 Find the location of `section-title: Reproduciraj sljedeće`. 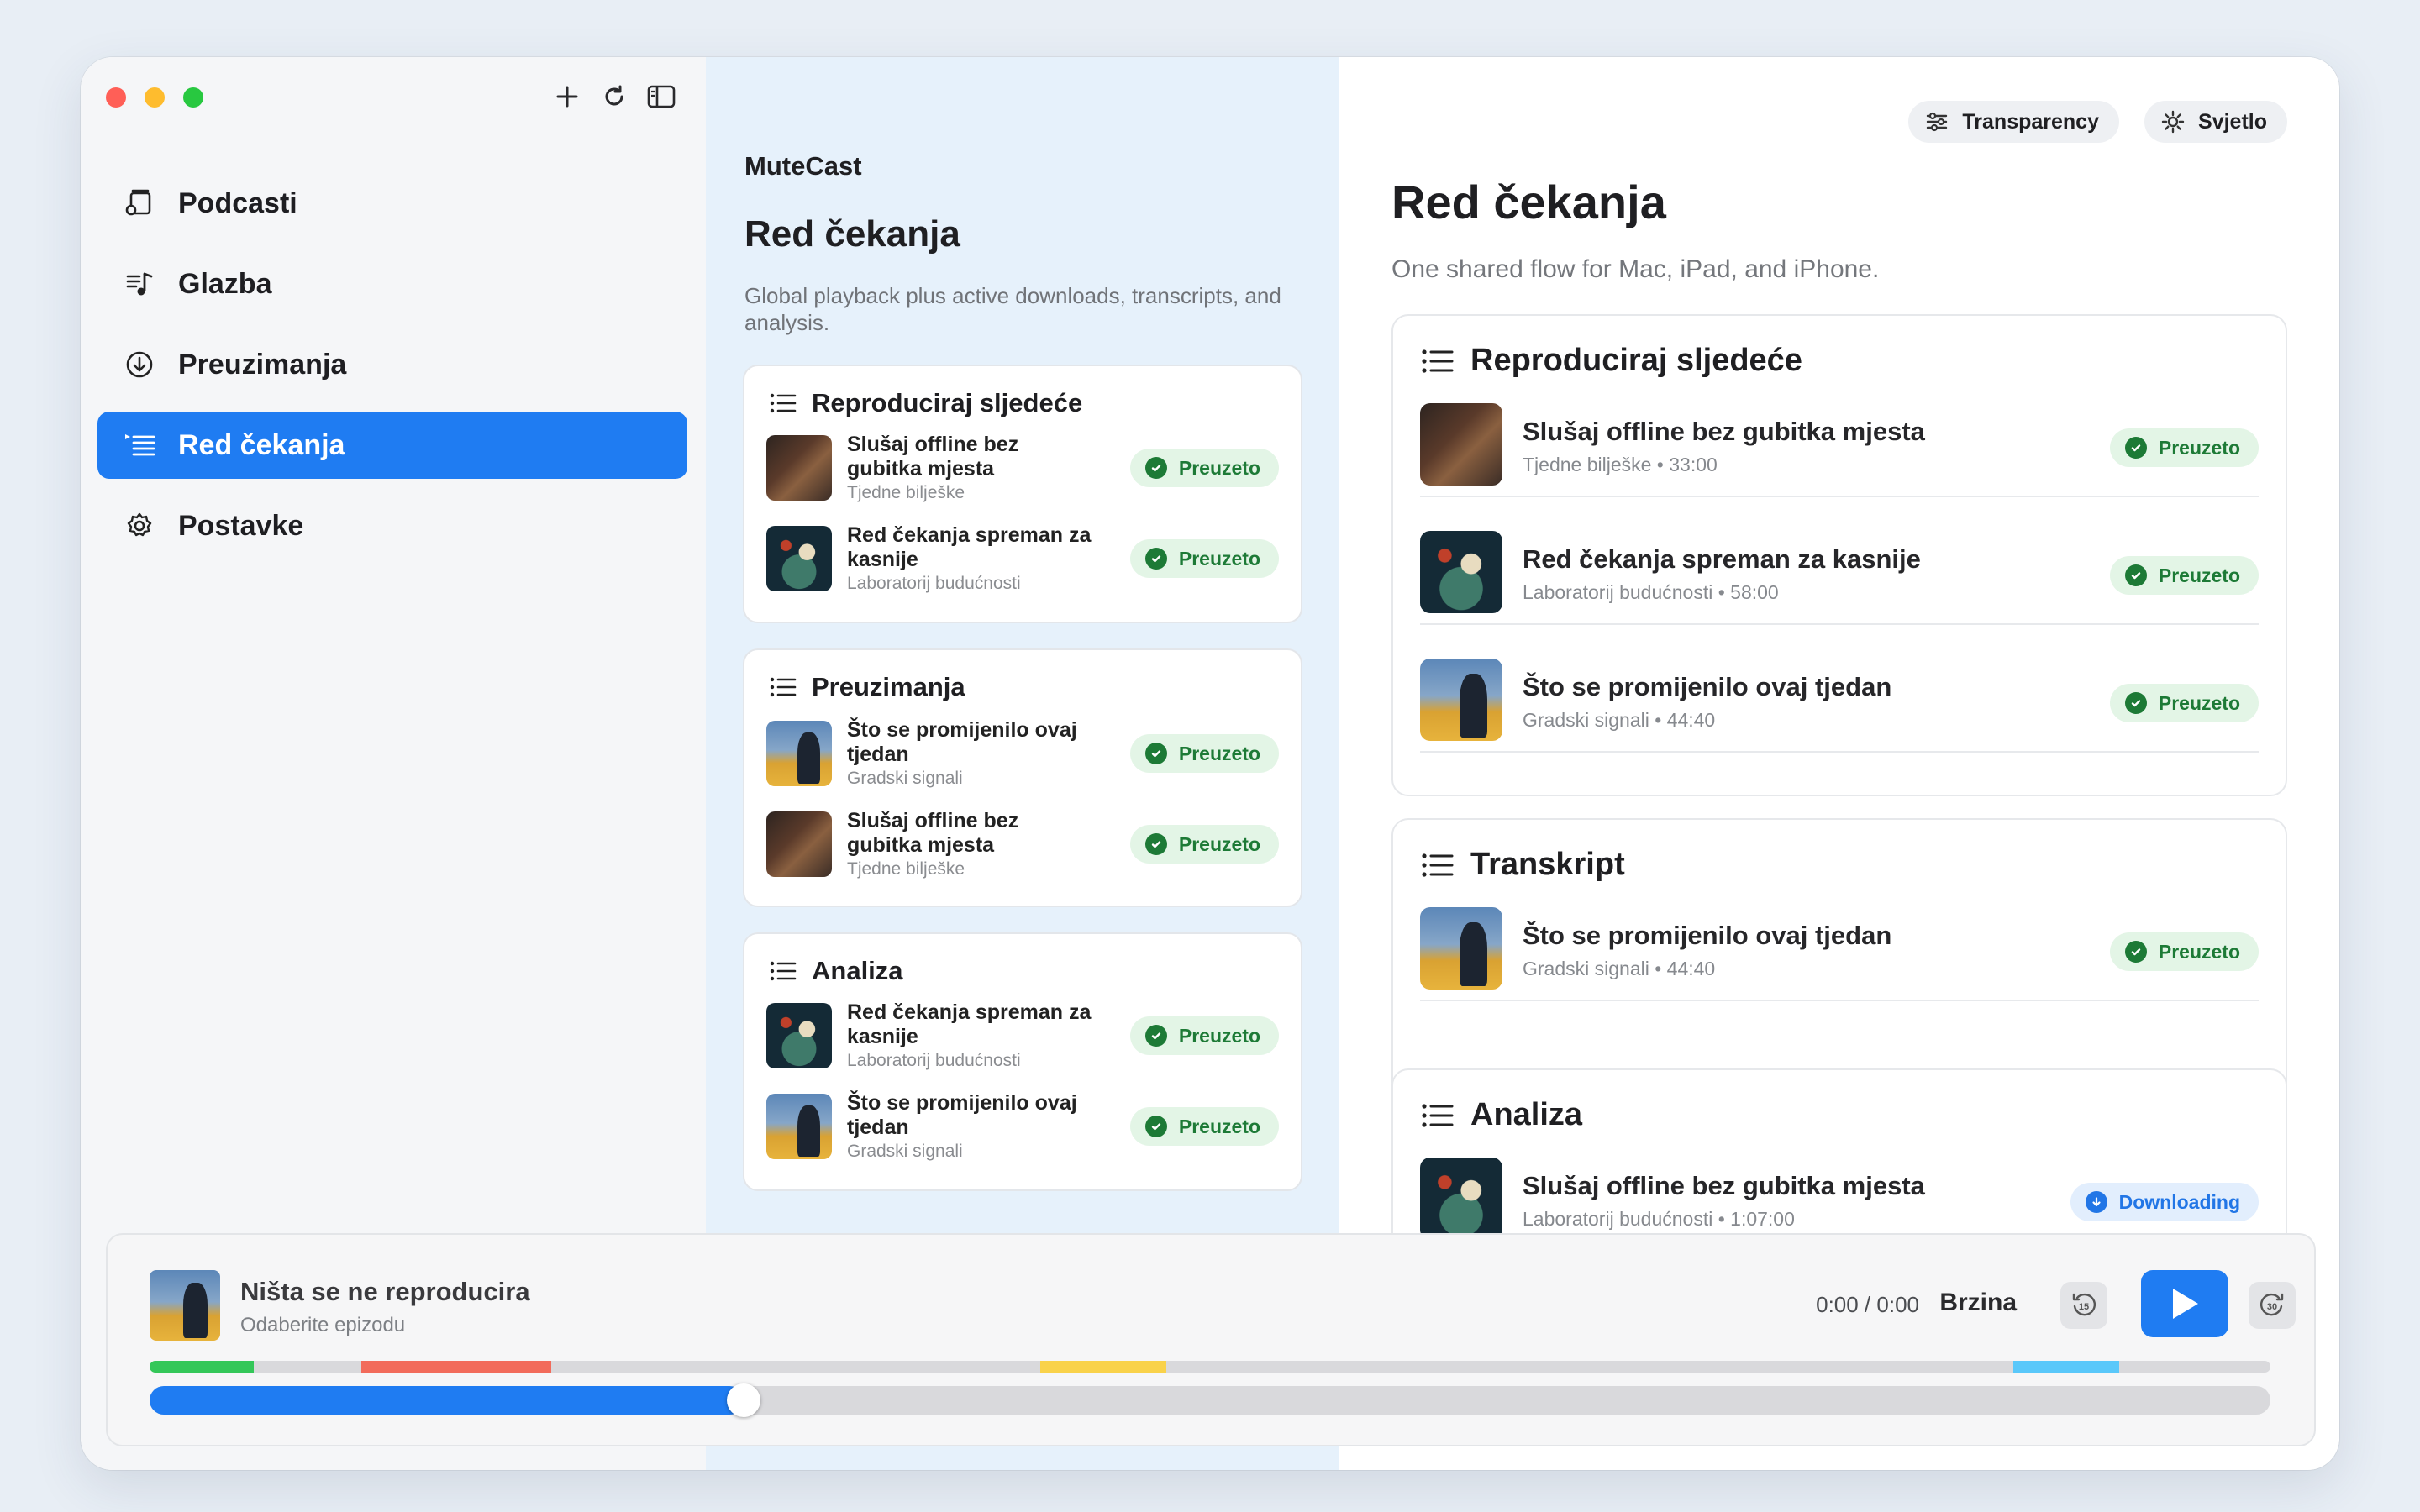

section-title: Reproduciraj sljedeće is located at coordinates (947, 402).